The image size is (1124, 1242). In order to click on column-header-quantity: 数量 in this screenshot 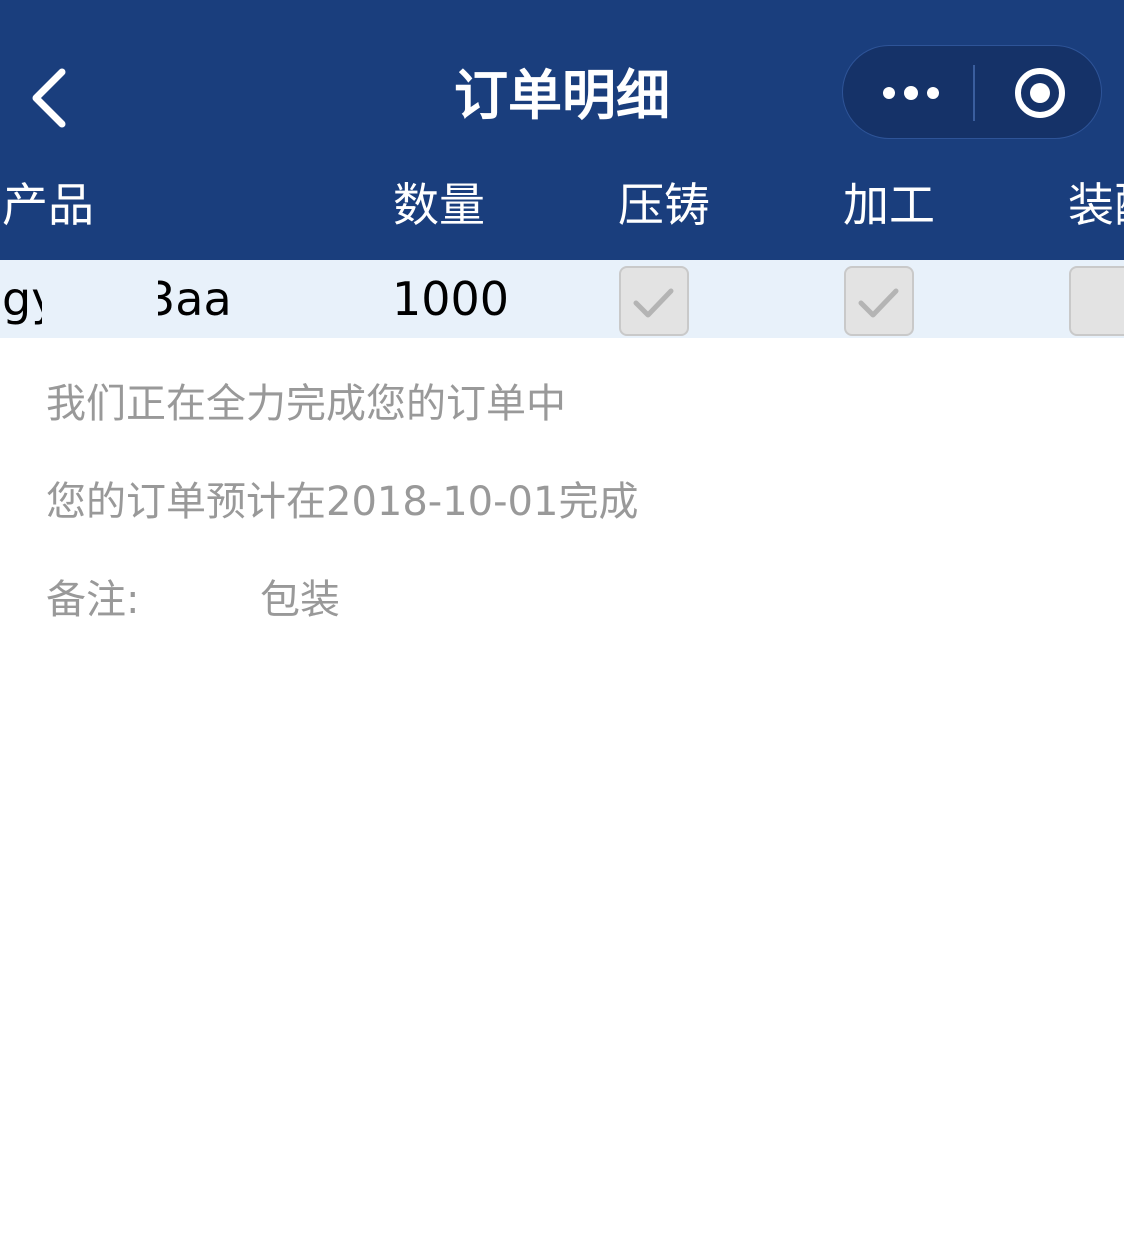, I will do `click(439, 205)`.